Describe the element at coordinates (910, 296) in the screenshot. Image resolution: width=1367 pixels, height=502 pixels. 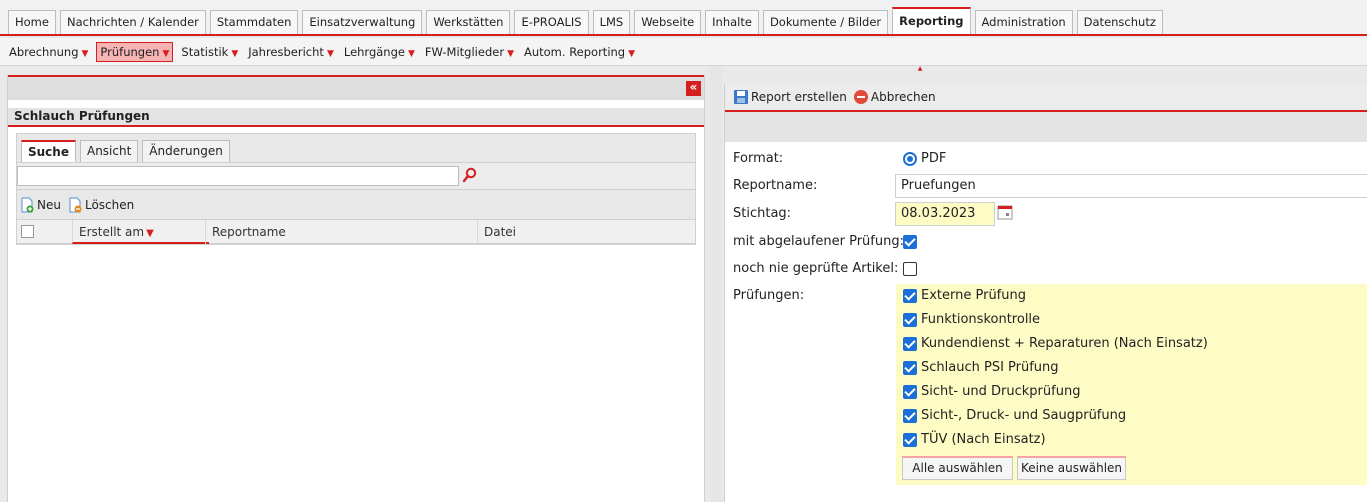
I see `checkbox-externe-pruefung` at that location.